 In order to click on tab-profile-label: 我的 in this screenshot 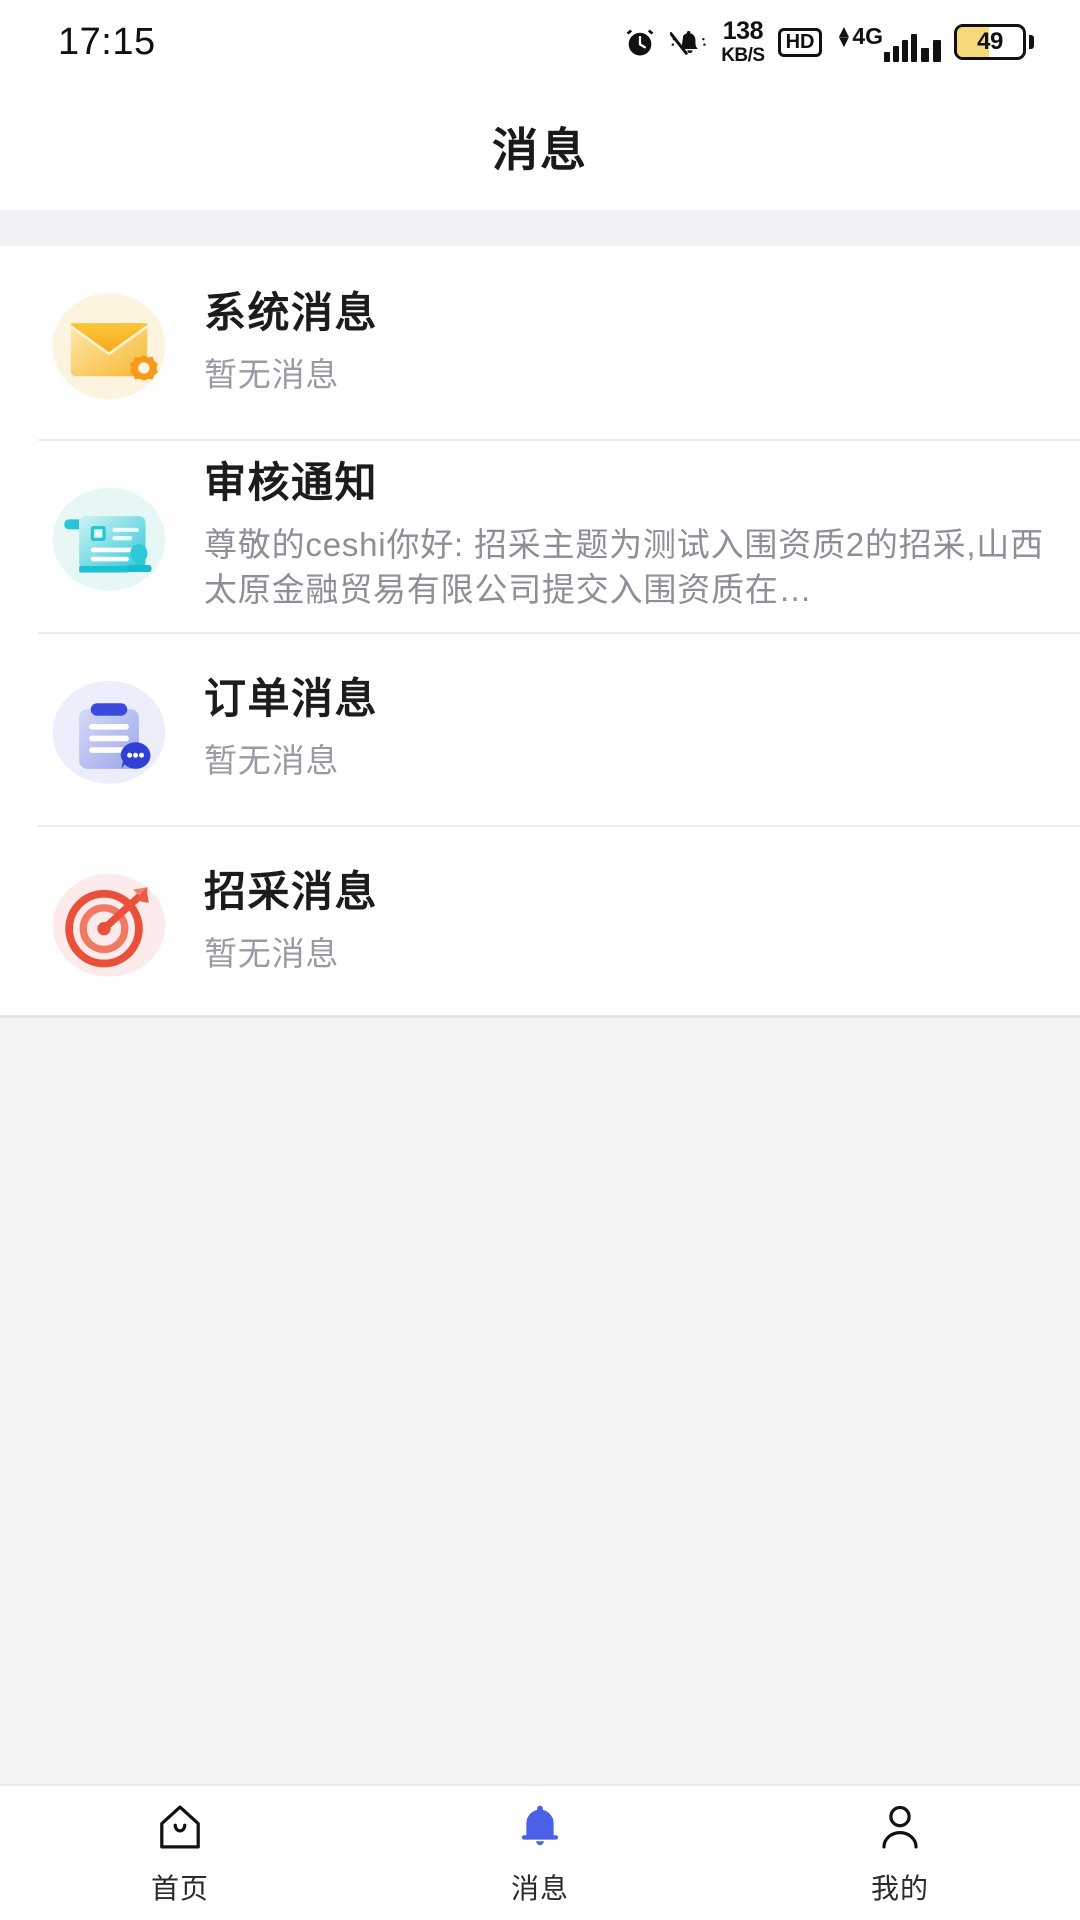, I will do `click(899, 1888)`.